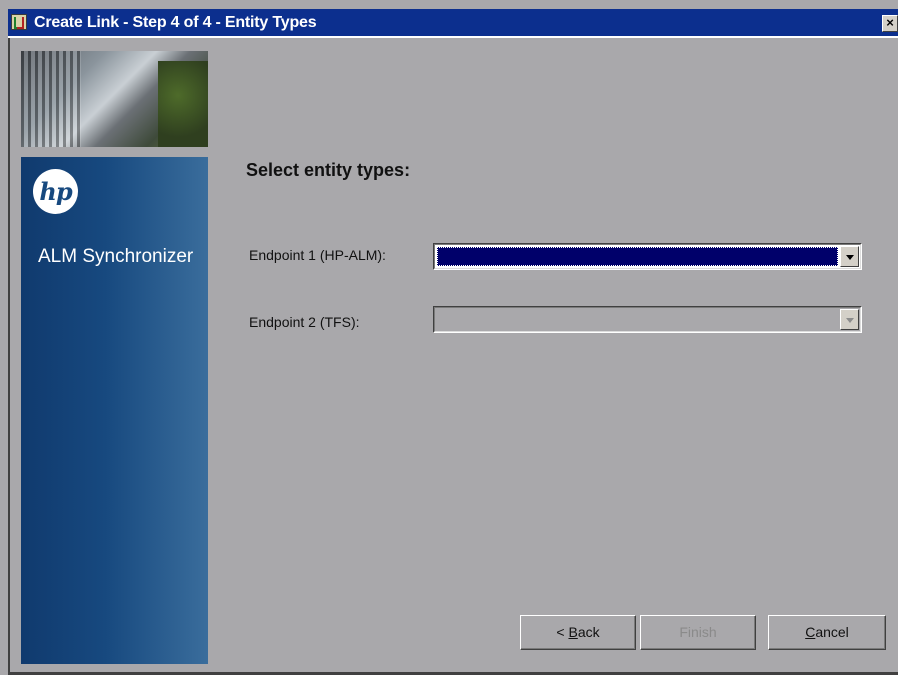 This screenshot has height=675, width=898. Describe the element at coordinates (573, 632) in the screenshot. I see `back-button-mnemonic: B` at that location.